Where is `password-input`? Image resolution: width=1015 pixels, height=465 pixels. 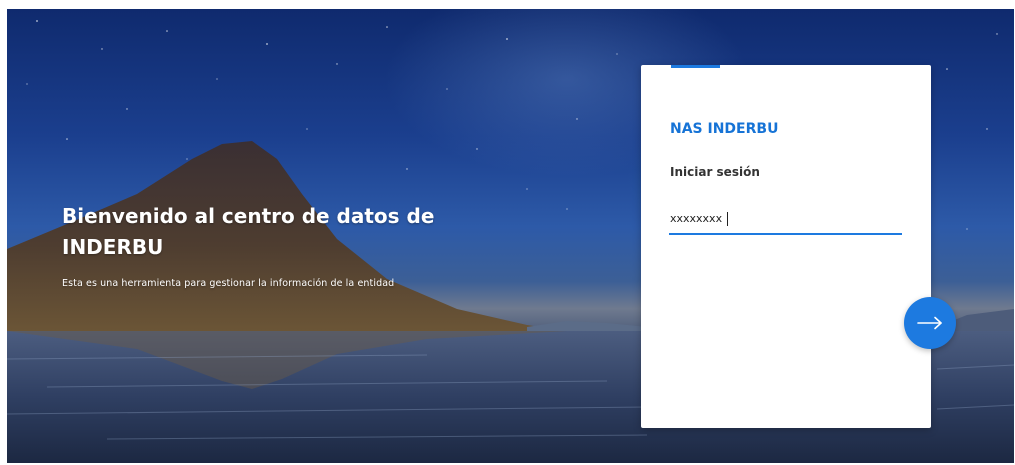 password-input is located at coordinates (785, 218).